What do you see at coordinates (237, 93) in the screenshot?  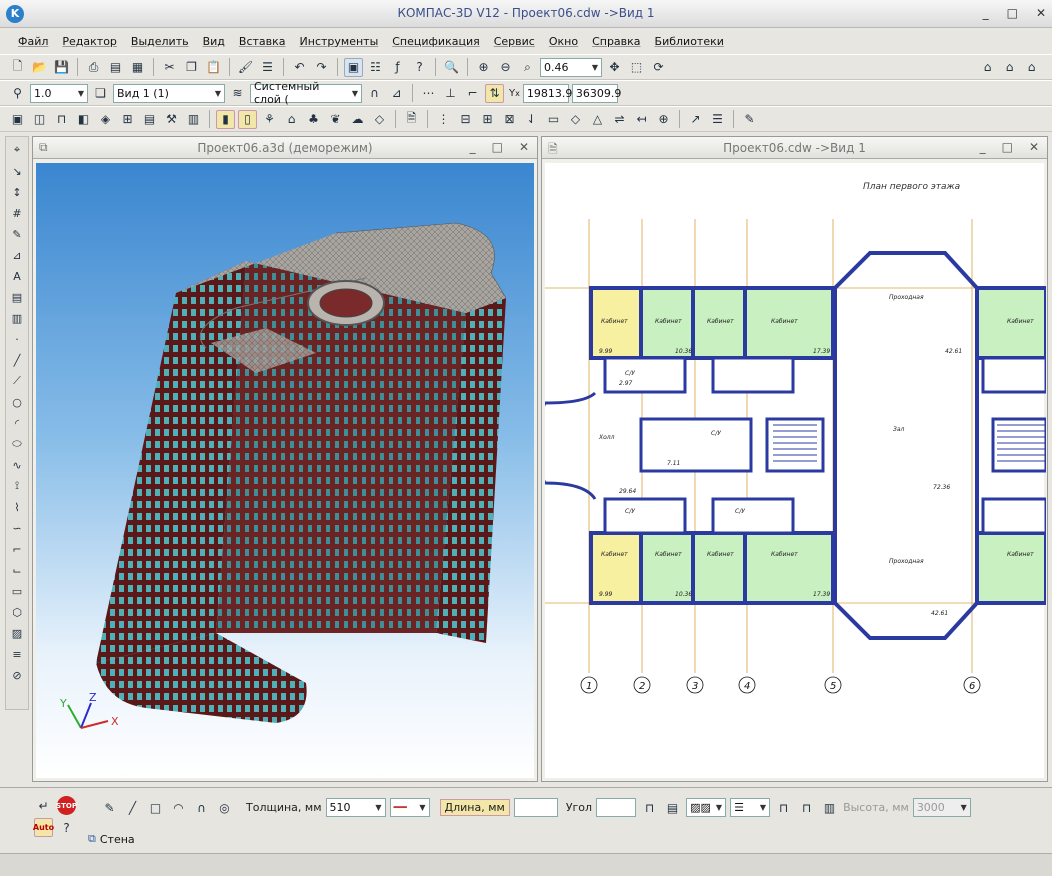 I see `layer-icon: ≋` at bounding box center [237, 93].